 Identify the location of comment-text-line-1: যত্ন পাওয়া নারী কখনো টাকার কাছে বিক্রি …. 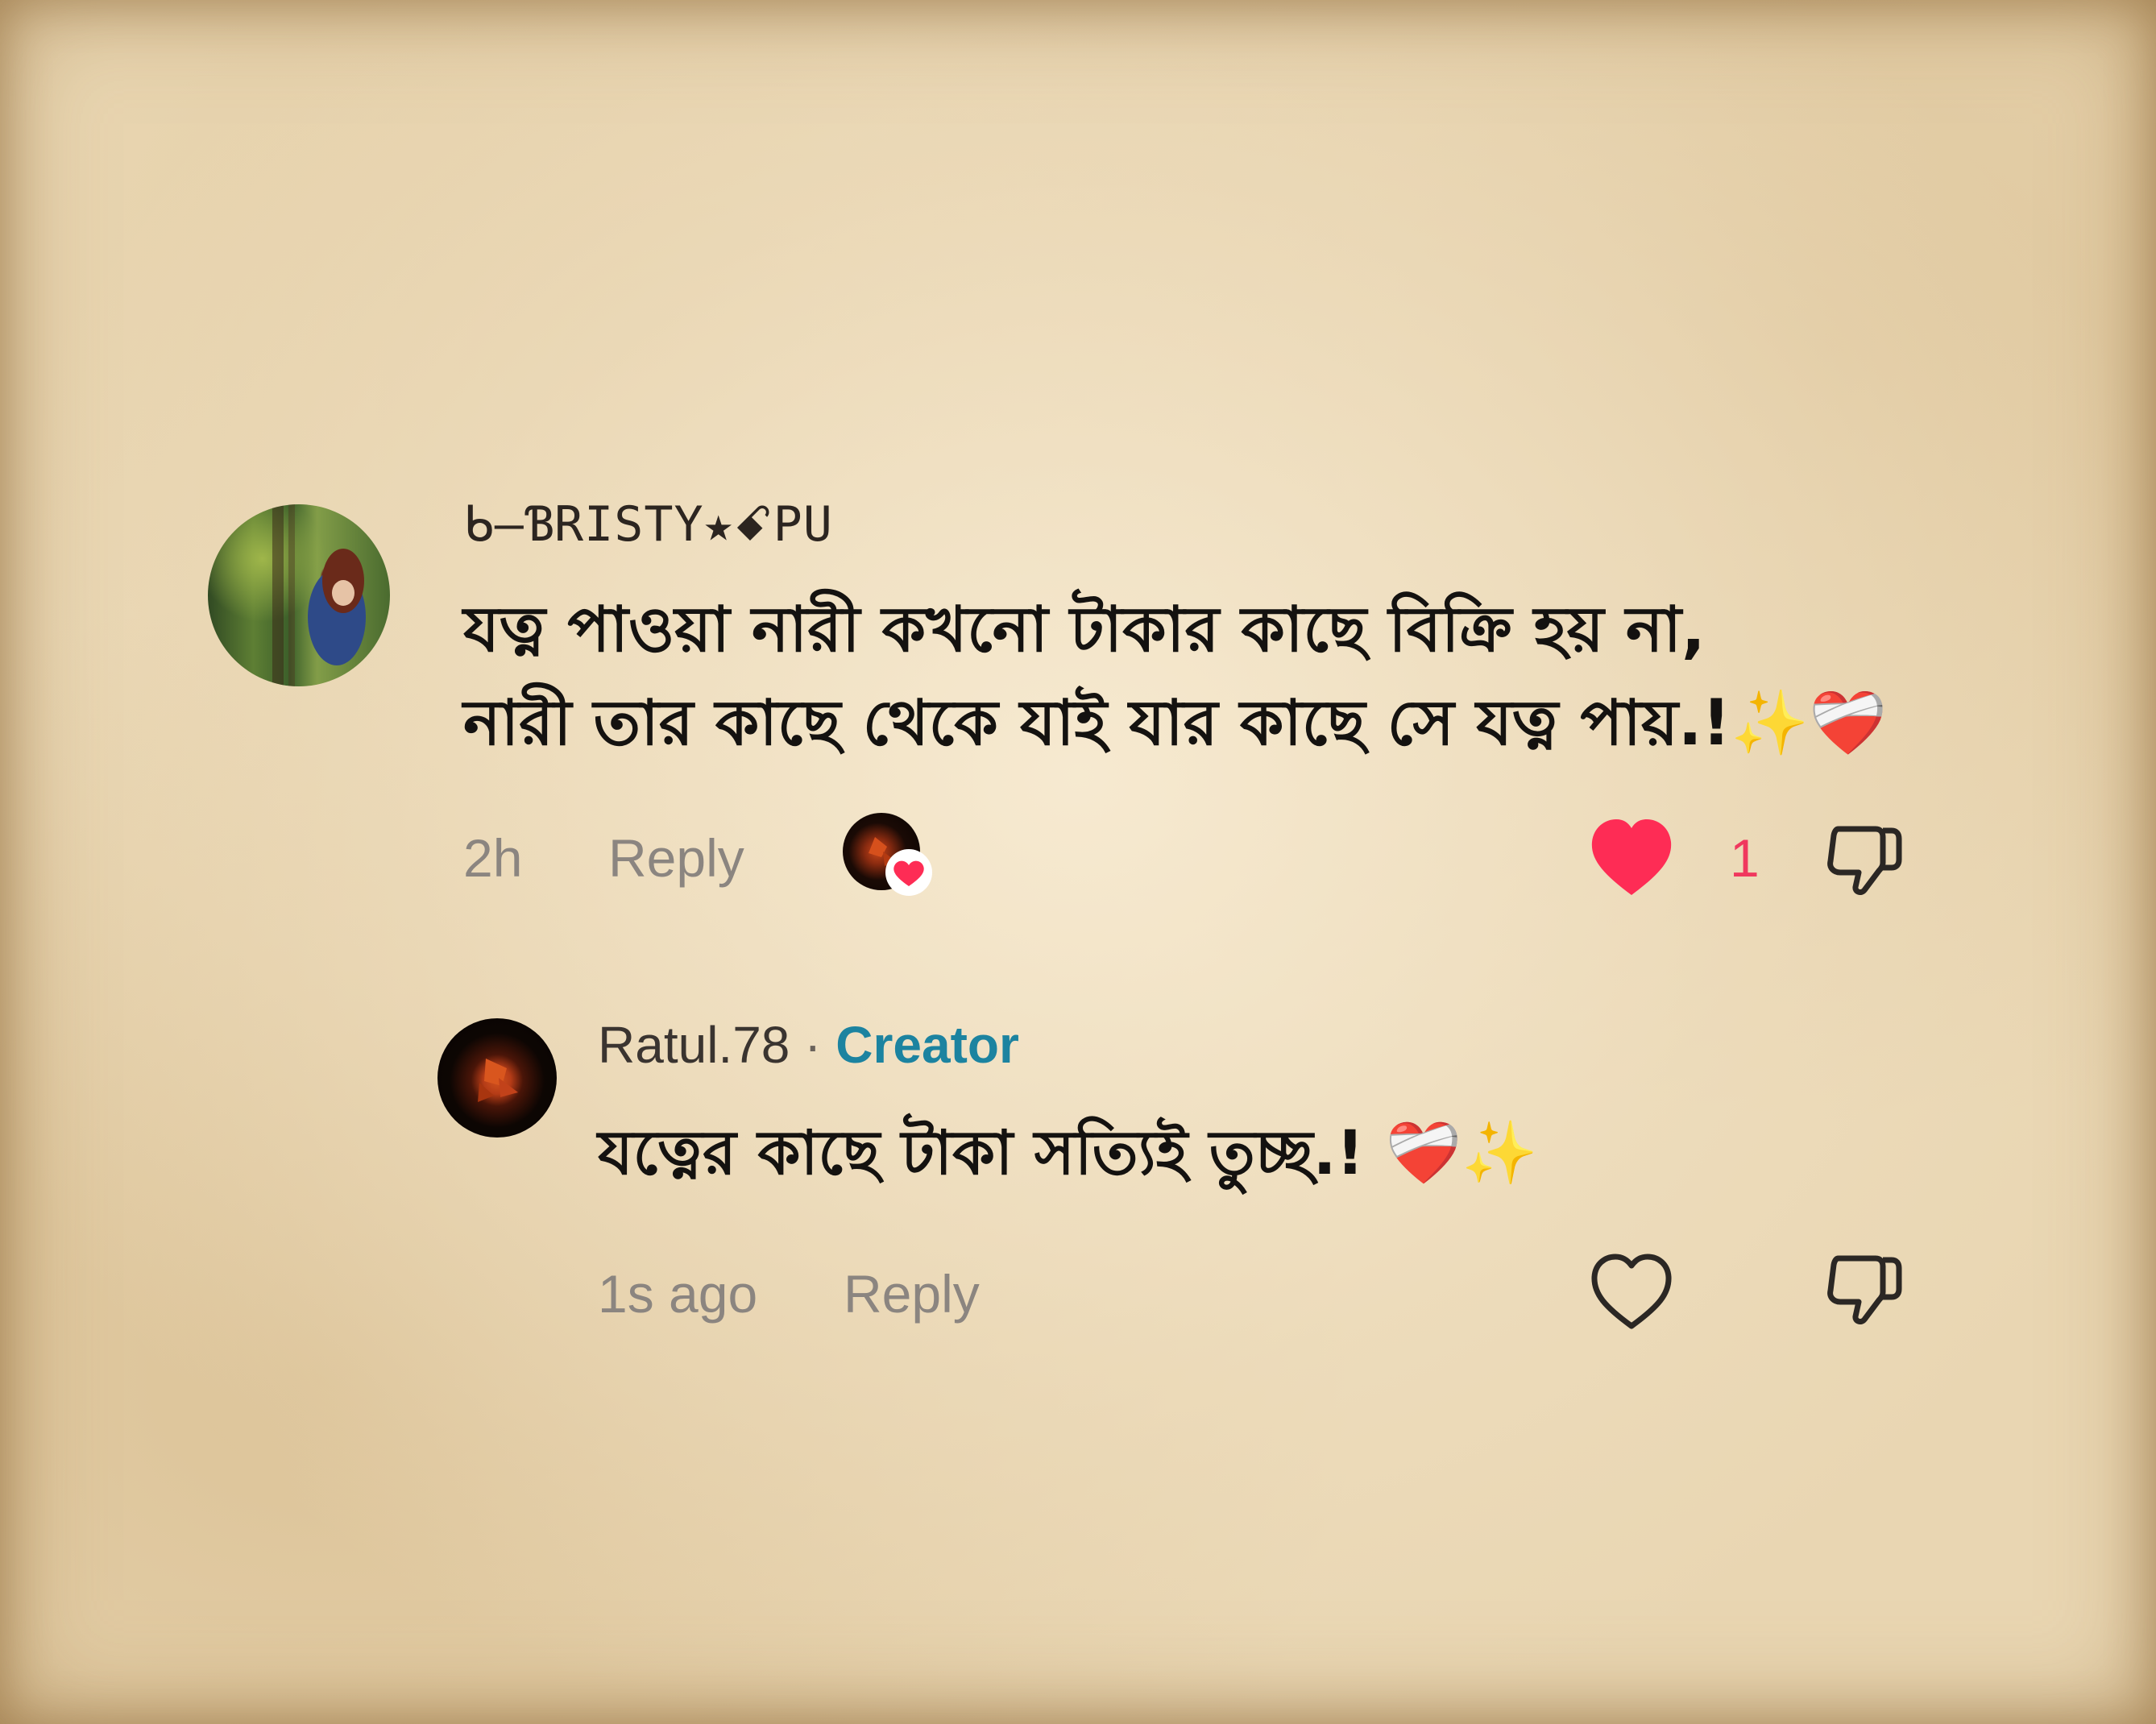
(1084, 630).